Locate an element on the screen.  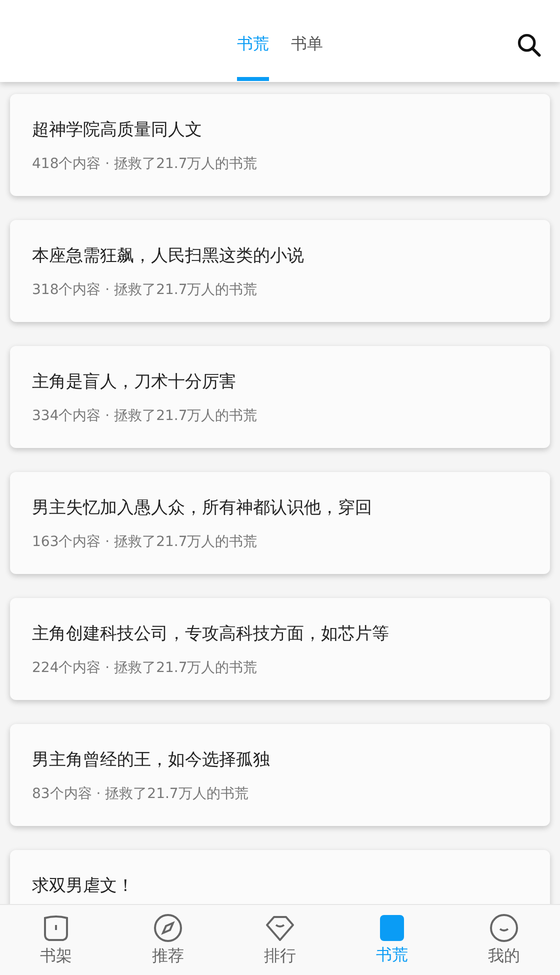
booklist-title: 男主失忆加入愚人众，所有神都认识他，穿回 is located at coordinates (202, 508).